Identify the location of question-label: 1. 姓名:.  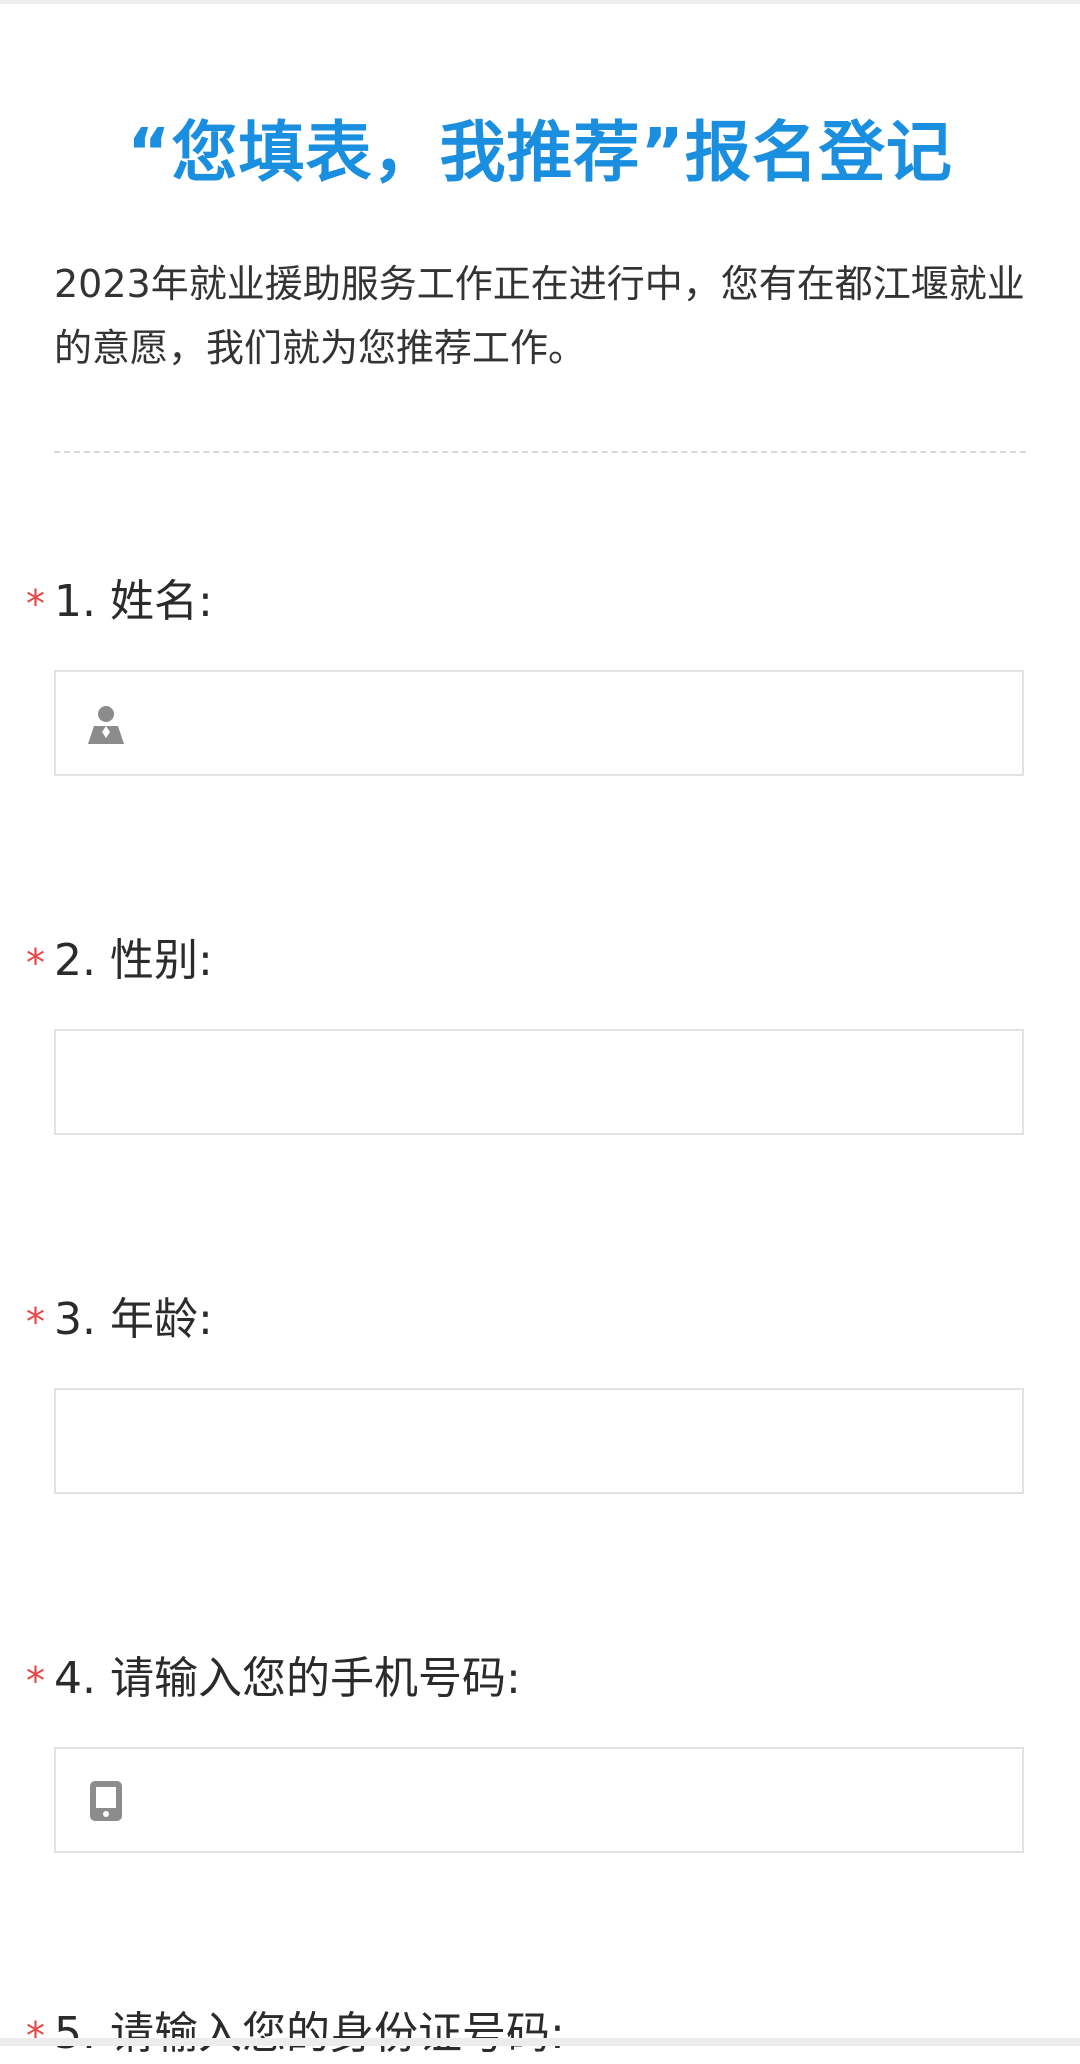
(133, 601).